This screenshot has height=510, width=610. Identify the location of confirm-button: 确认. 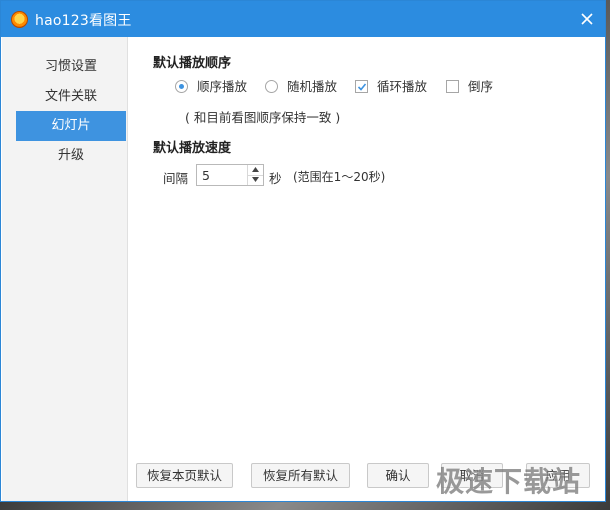
(398, 475).